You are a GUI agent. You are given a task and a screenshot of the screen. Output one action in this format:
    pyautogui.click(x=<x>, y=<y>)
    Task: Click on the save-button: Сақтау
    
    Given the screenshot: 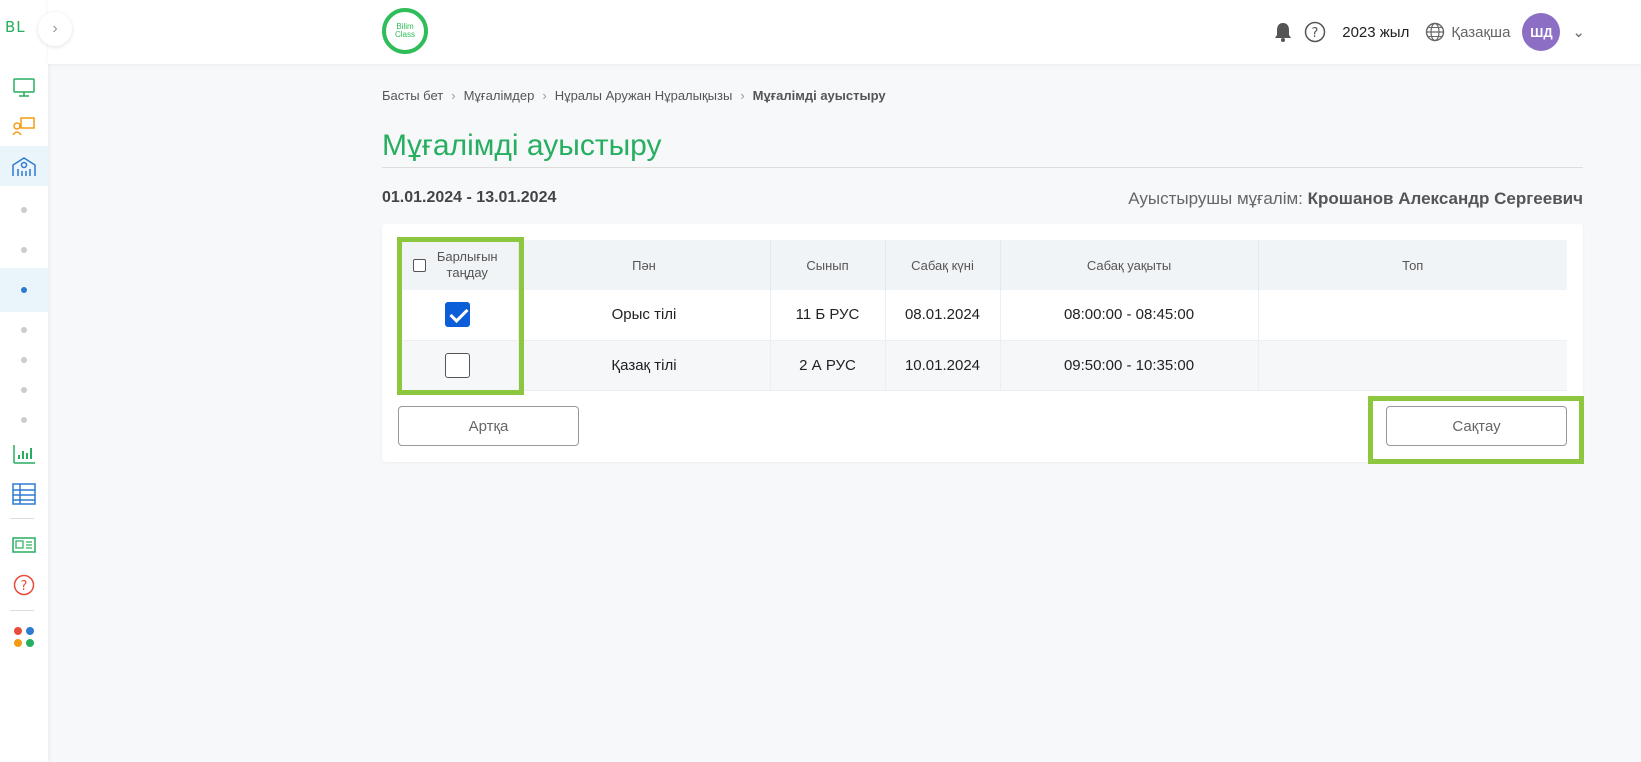 What is the action you would take?
    pyautogui.click(x=1476, y=426)
    